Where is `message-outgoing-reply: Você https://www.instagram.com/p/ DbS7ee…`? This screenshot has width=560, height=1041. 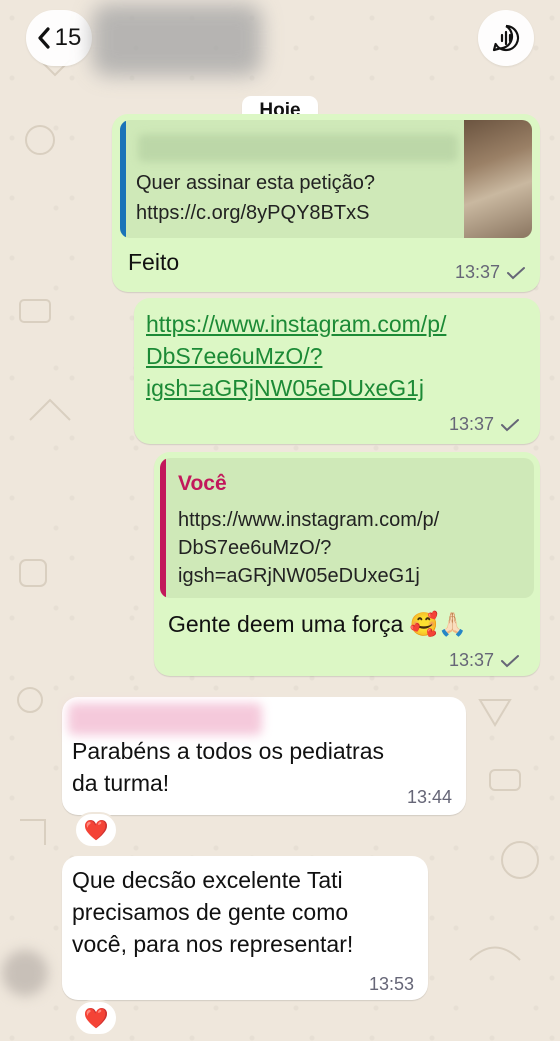 message-outgoing-reply: Você https://www.instagram.com/p/ DbS7ee… is located at coordinates (347, 564).